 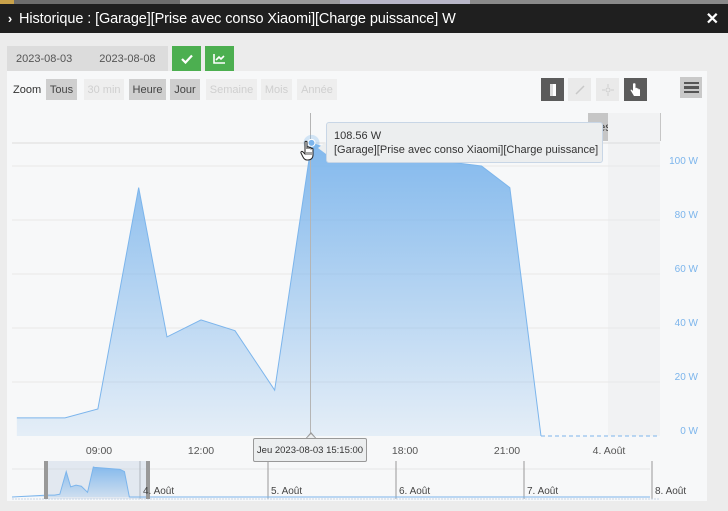 What do you see at coordinates (405, 451) in the screenshot?
I see `x-tick-label: 18:00` at bounding box center [405, 451].